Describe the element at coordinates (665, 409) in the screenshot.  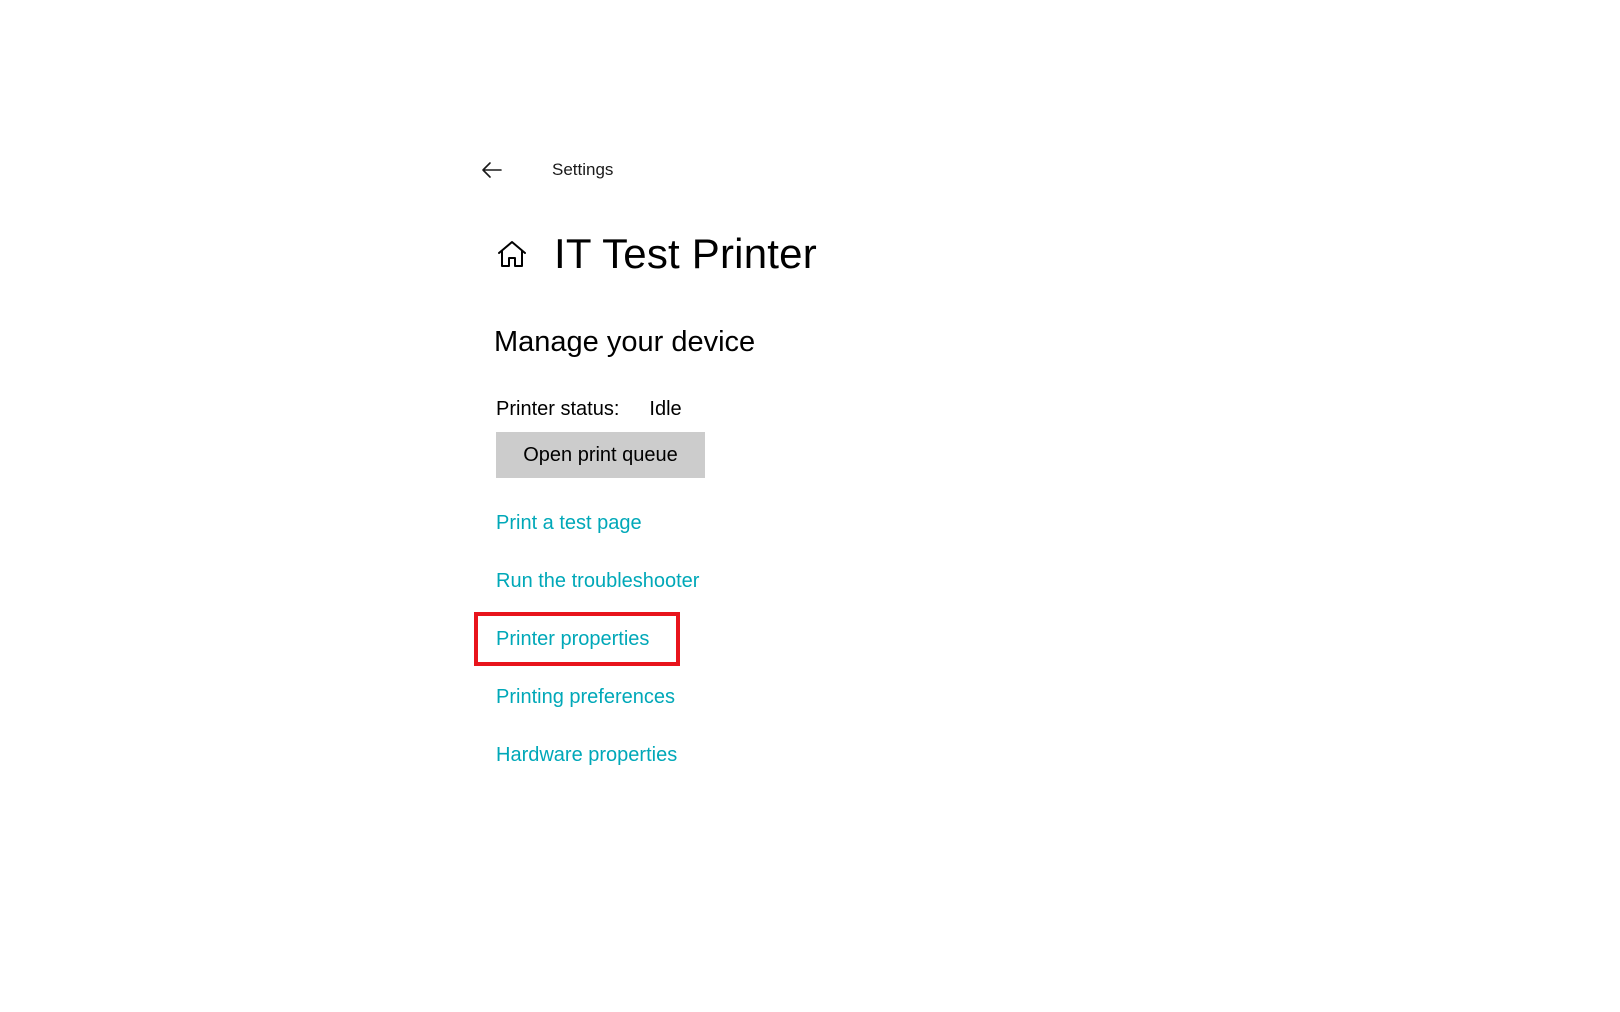
I see `printer-status-value: Idle` at that location.